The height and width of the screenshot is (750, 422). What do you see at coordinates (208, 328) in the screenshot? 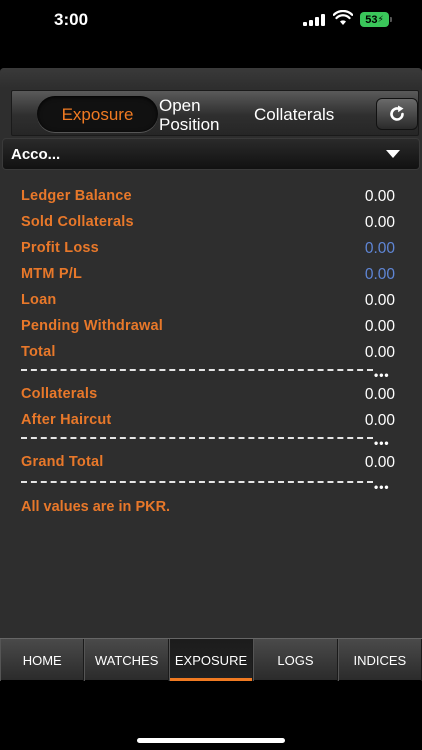
I see `row-pending-withdrawal: Pending Withdrawal 0.00` at bounding box center [208, 328].